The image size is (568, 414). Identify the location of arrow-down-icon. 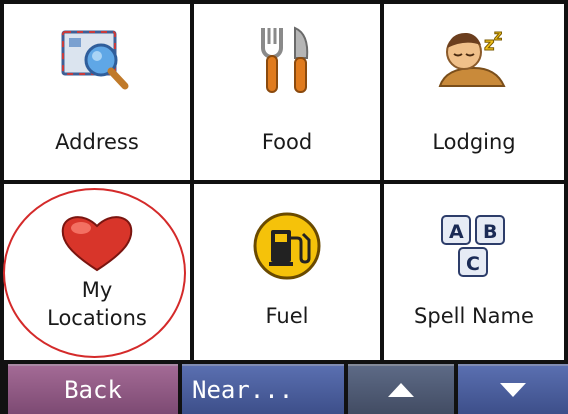
(513, 390).